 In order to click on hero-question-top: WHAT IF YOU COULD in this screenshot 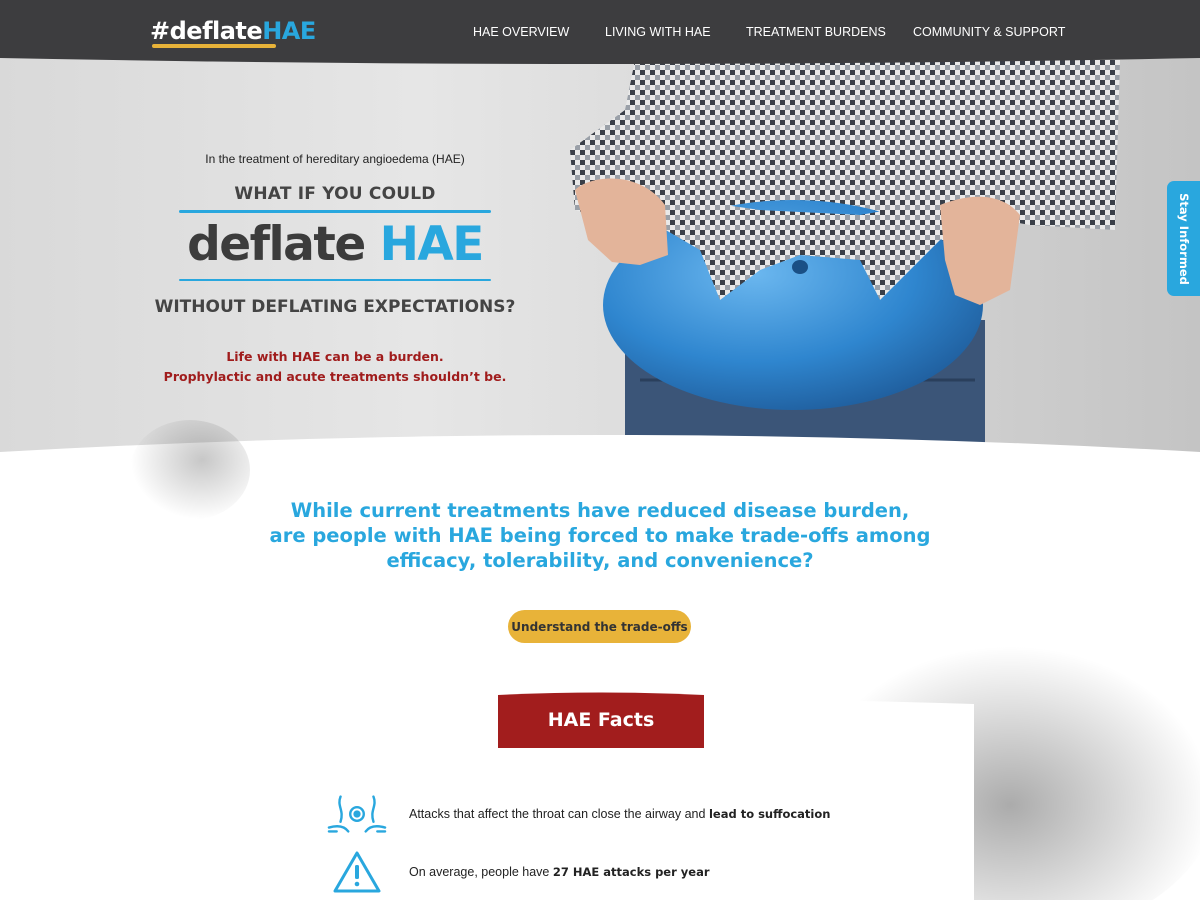, I will do `click(335, 194)`.